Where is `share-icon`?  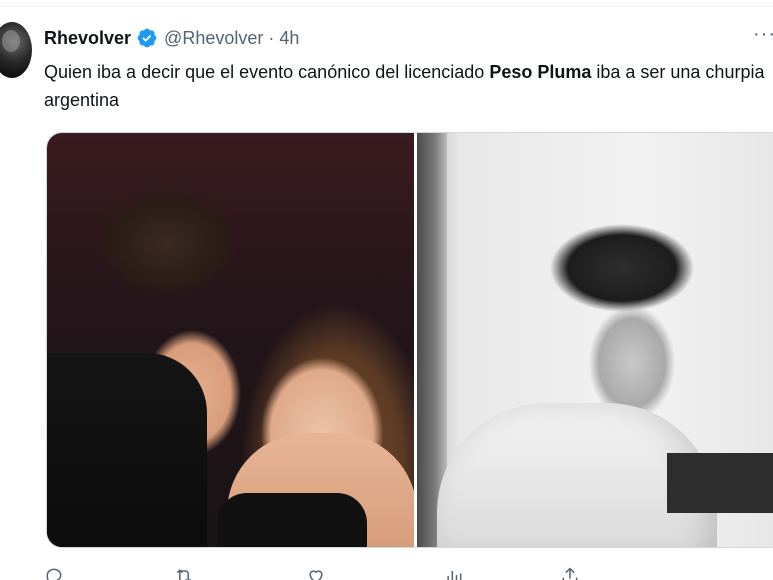 share-icon is located at coordinates (570, 573).